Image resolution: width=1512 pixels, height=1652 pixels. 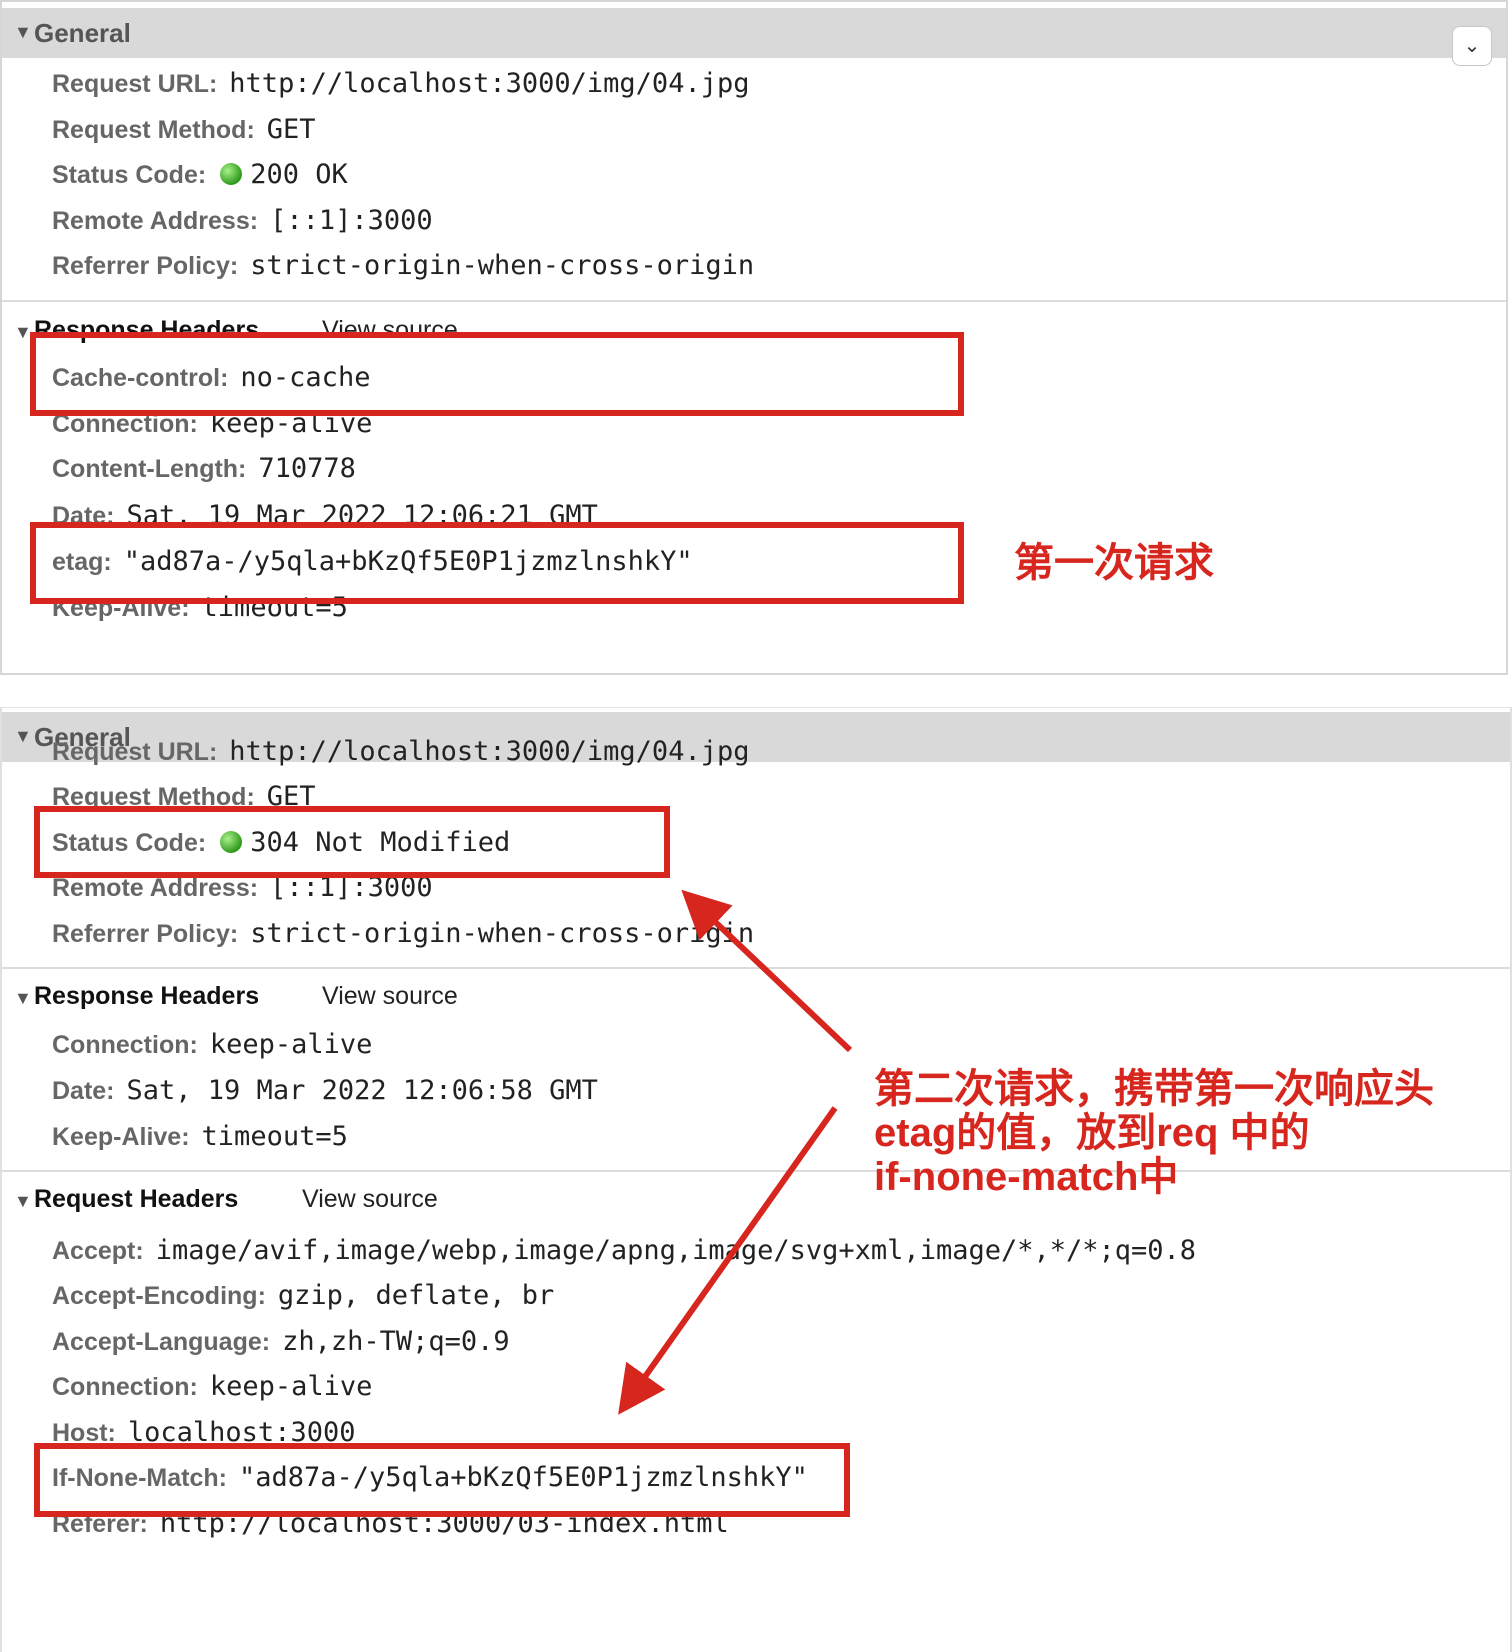 What do you see at coordinates (497, 563) in the screenshot?
I see `highlight-box-etag` at bounding box center [497, 563].